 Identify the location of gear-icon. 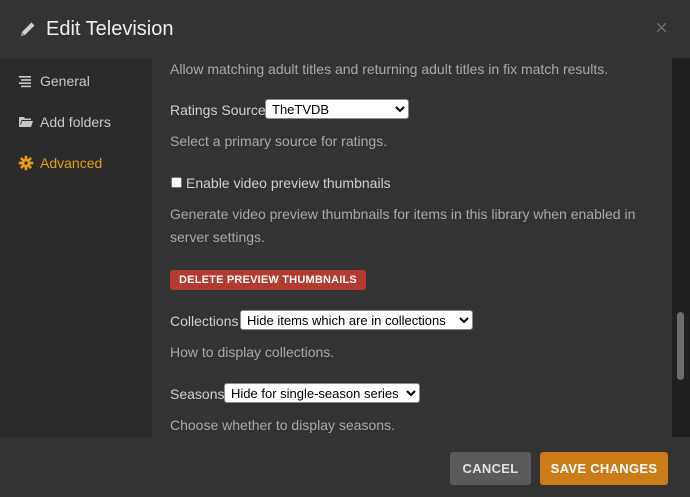
(26, 163).